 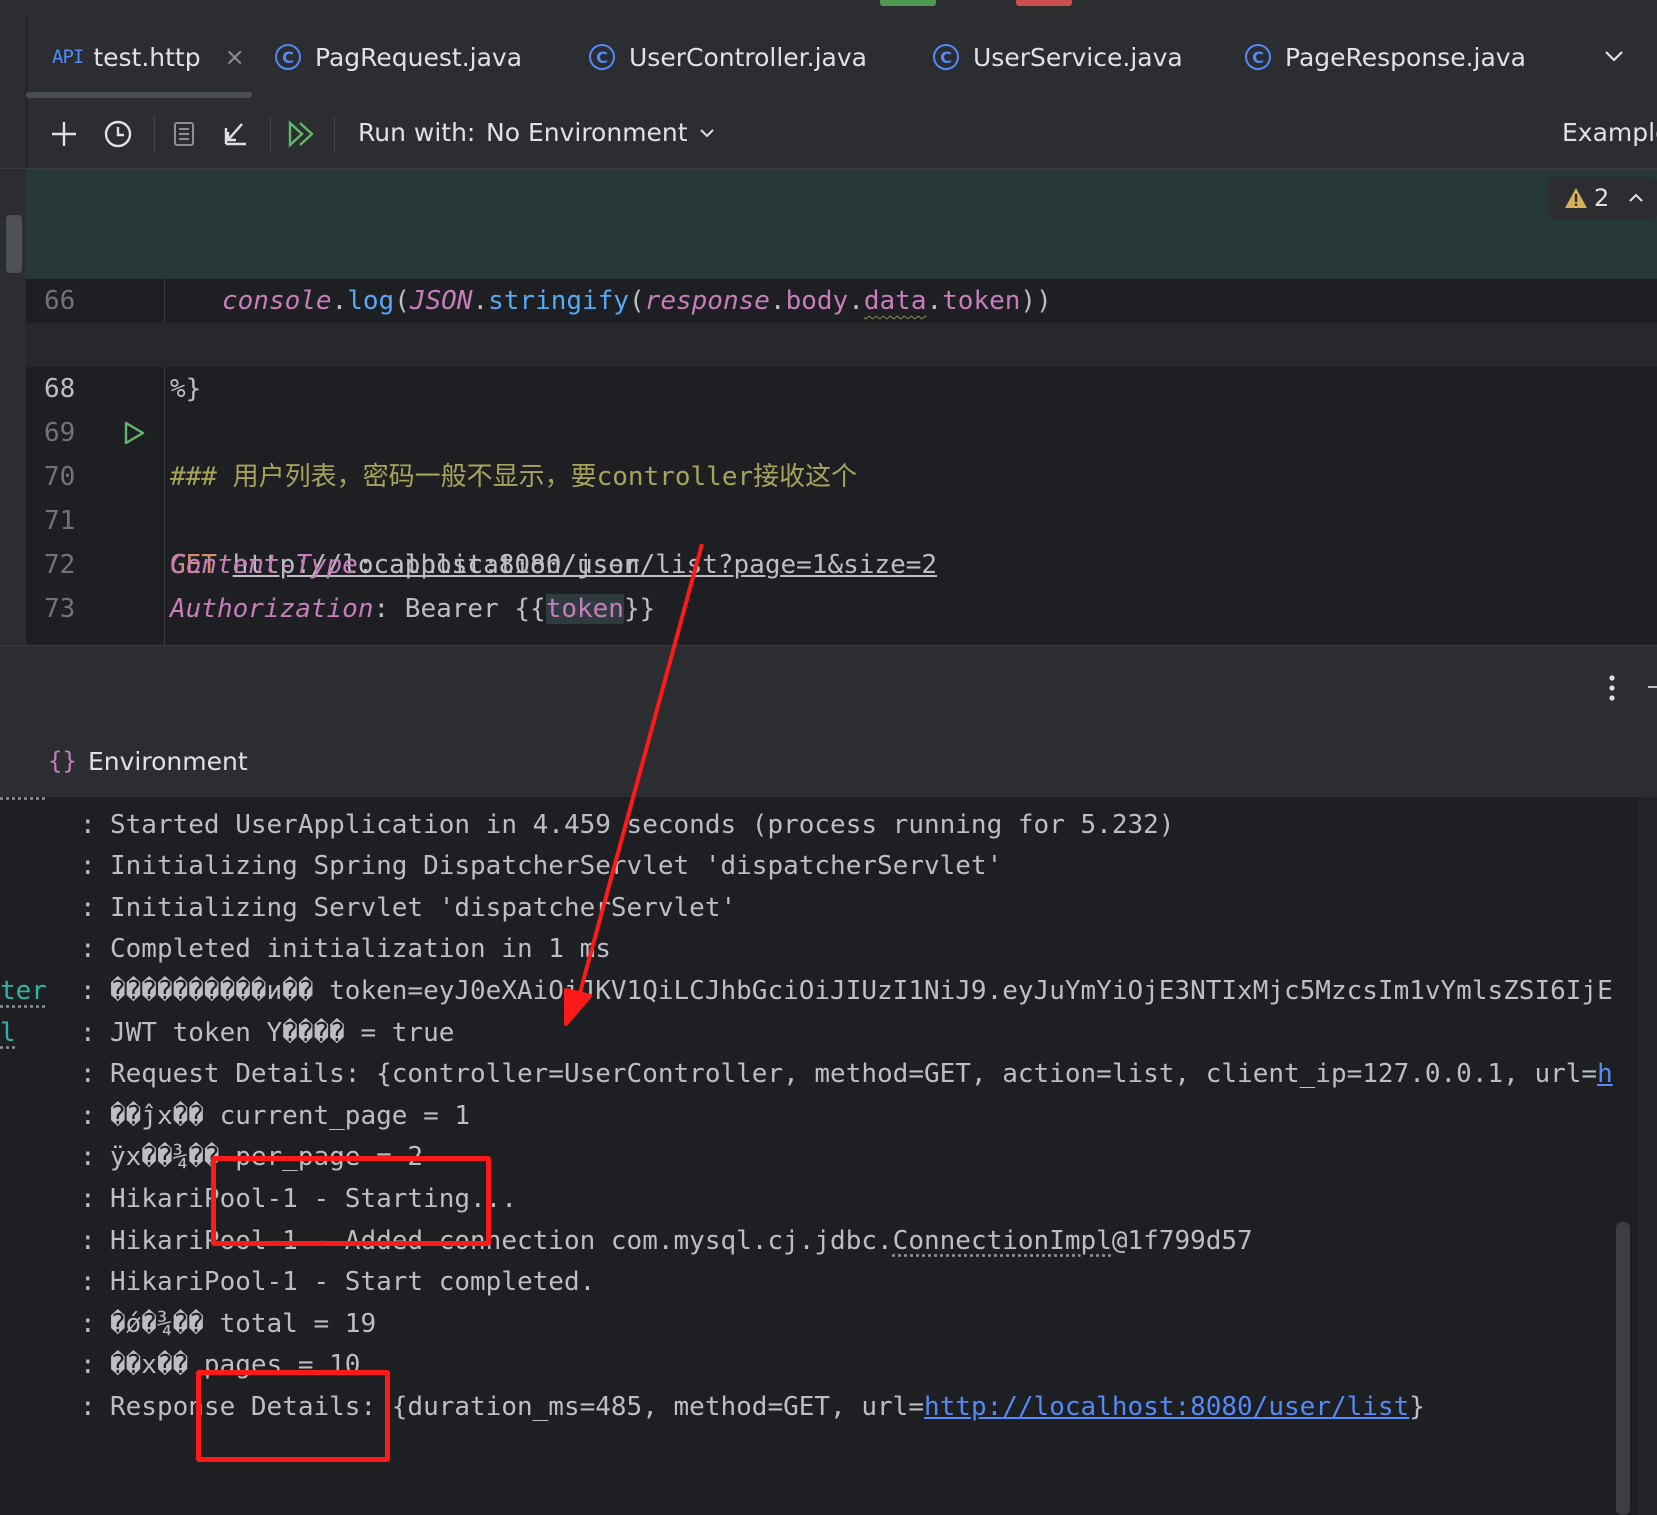 I want to click on history-icon, so click(x=118, y=134).